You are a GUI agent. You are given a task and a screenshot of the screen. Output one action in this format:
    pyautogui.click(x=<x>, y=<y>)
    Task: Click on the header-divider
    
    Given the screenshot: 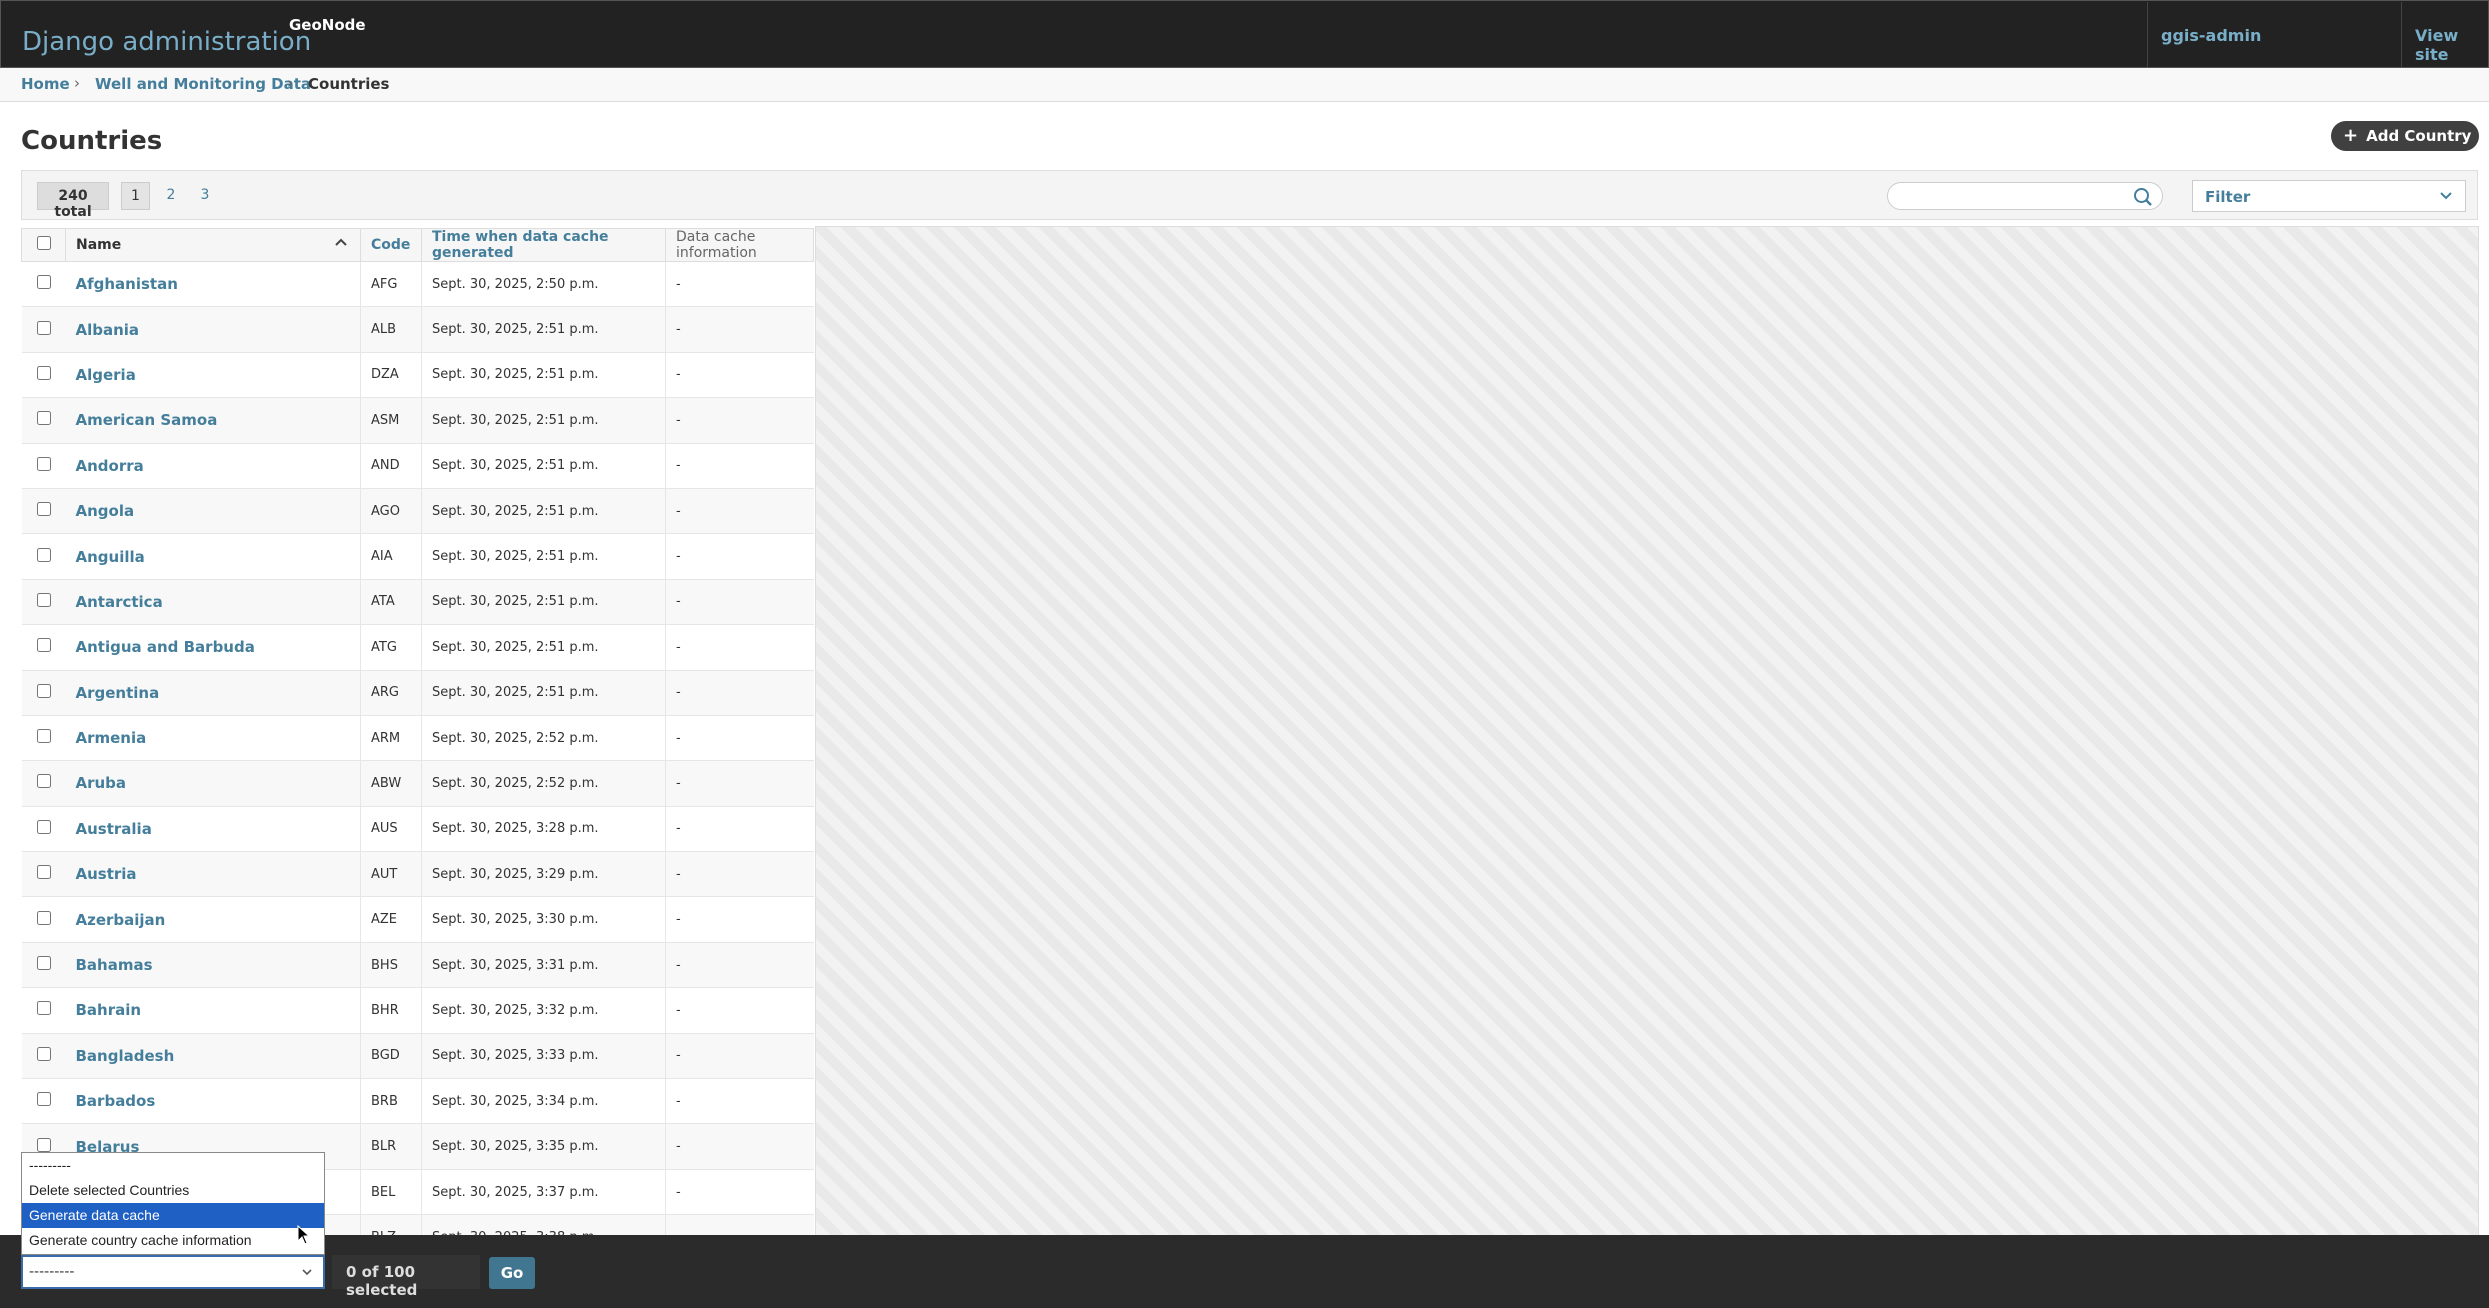 What is the action you would take?
    pyautogui.click(x=2147, y=34)
    